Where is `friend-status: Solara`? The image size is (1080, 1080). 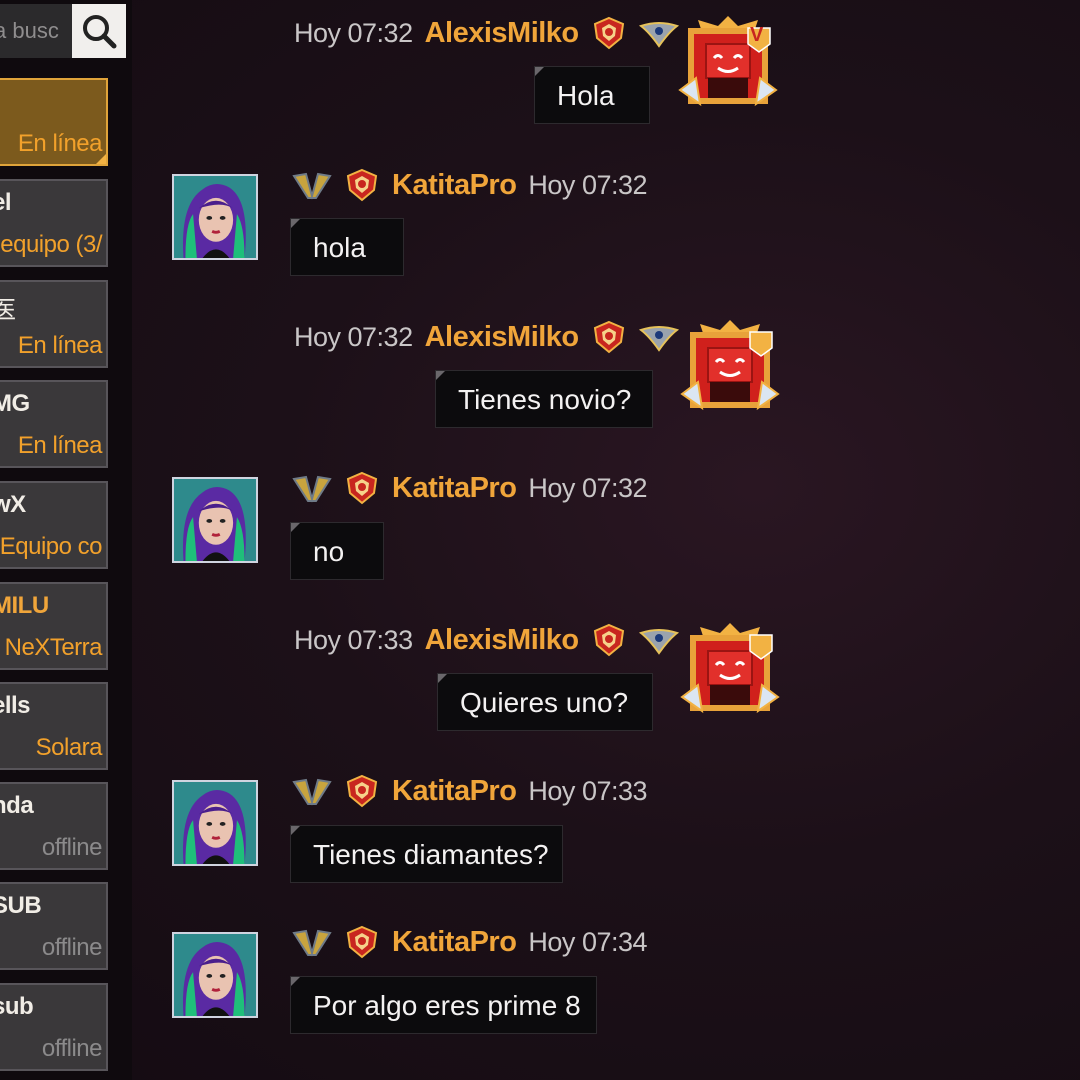
friend-status: Solara is located at coordinates (69, 747).